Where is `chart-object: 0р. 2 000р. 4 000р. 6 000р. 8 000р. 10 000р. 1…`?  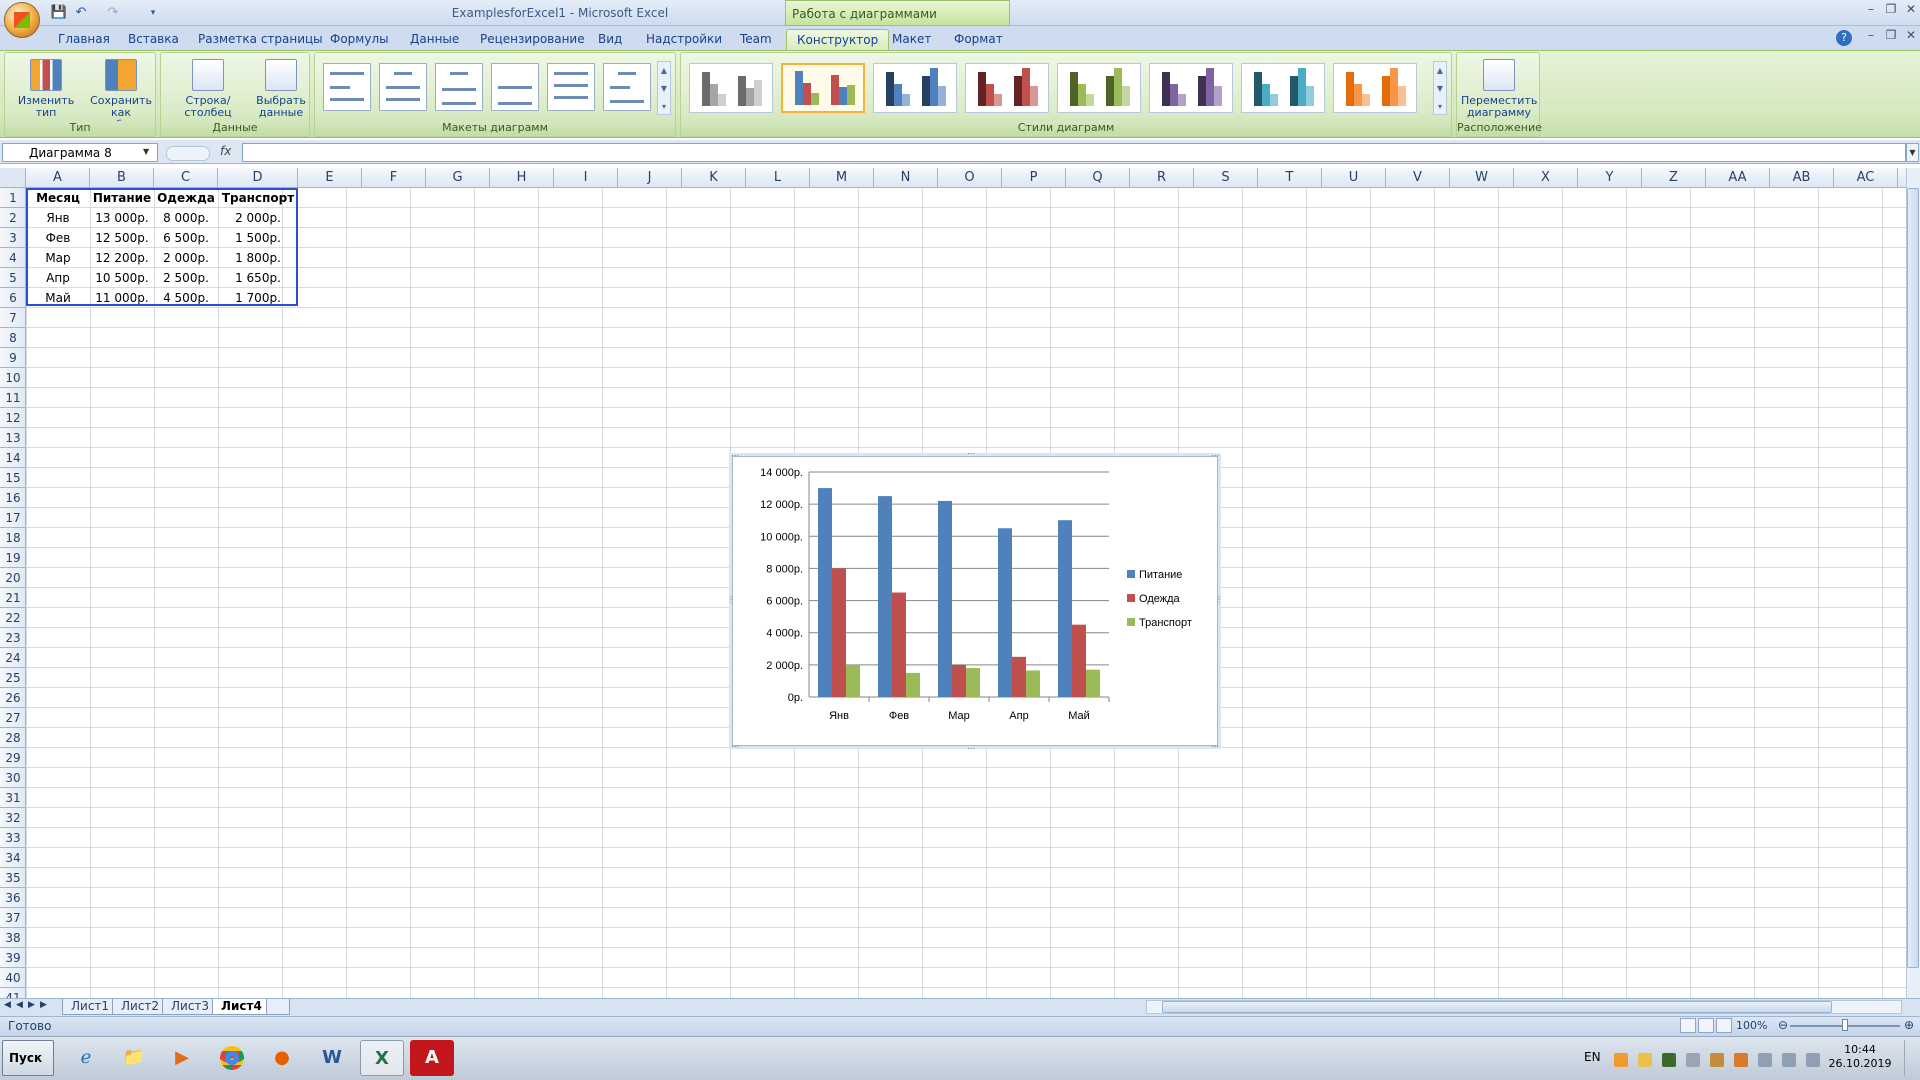
chart-object: 0р. 2 000р. 4 000р. 6 000р. 8 000р. 10 000р. 1… is located at coordinates (975, 601).